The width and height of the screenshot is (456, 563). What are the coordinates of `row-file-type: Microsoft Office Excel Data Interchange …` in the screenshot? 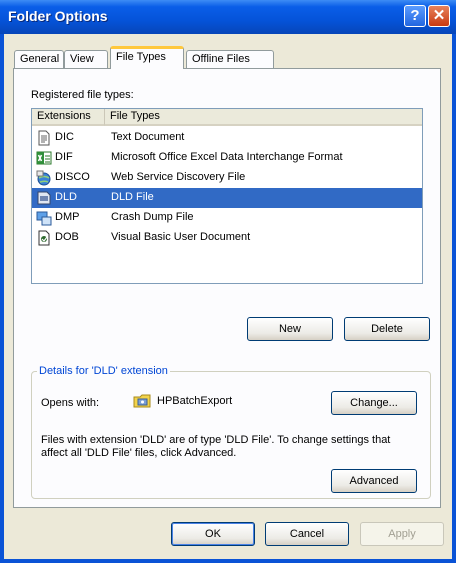 It's located at (227, 157).